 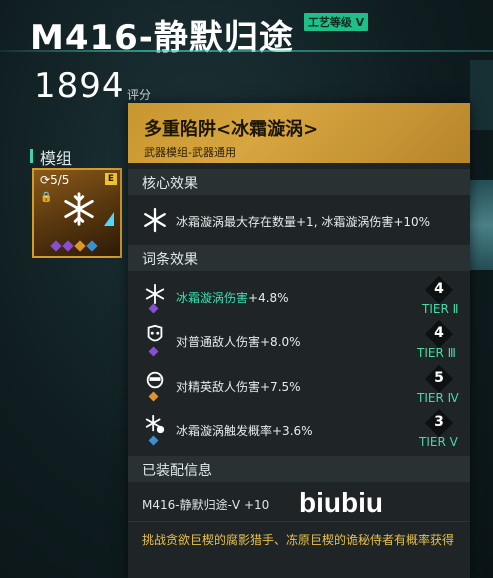 I want to click on affix-text: 冰霜漩涡伤害+4.8%, so click(x=232, y=298).